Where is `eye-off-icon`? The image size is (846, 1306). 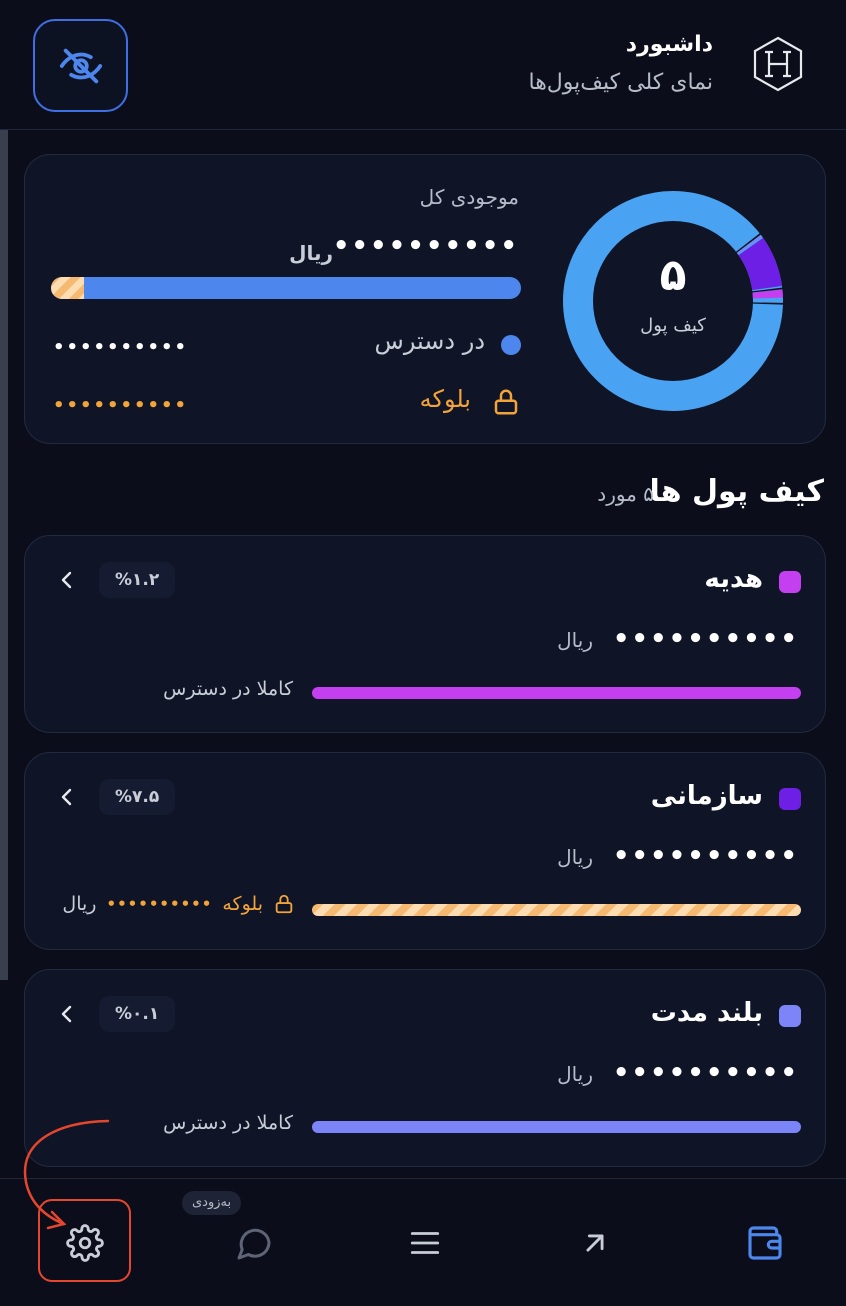 eye-off-icon is located at coordinates (80, 65).